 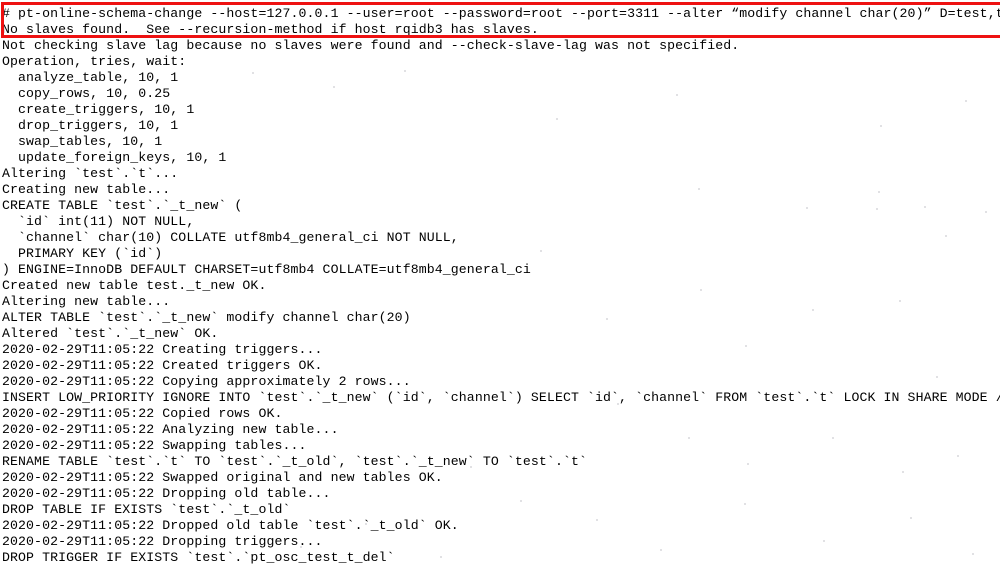 What do you see at coordinates (142, 413) in the screenshot?
I see `terminal-line: 2020-02-29T11:05:22 Copied rows OK.` at bounding box center [142, 413].